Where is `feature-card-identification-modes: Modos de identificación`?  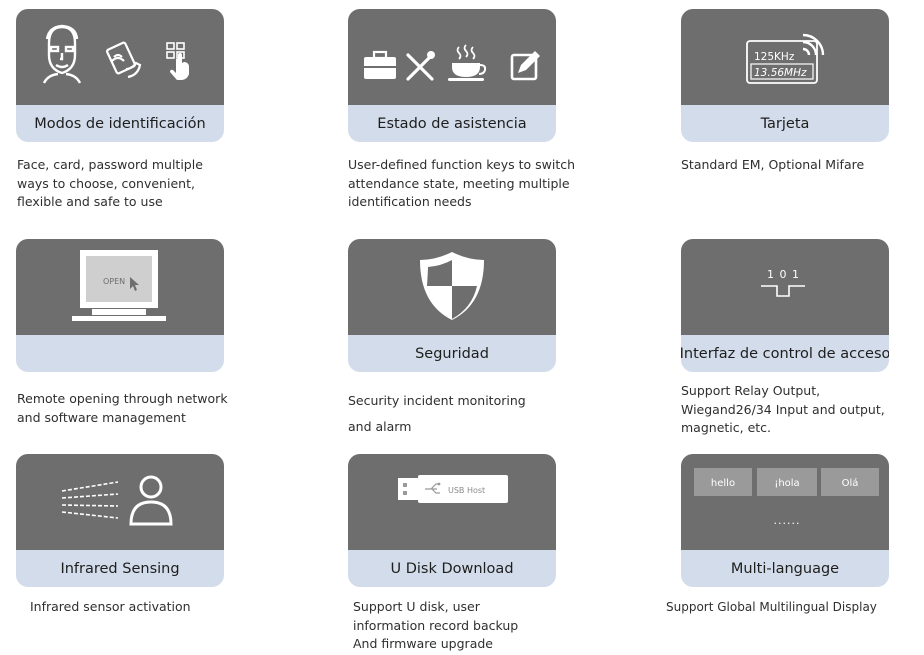 feature-card-identification-modes: Modos de identificación is located at coordinates (120, 75).